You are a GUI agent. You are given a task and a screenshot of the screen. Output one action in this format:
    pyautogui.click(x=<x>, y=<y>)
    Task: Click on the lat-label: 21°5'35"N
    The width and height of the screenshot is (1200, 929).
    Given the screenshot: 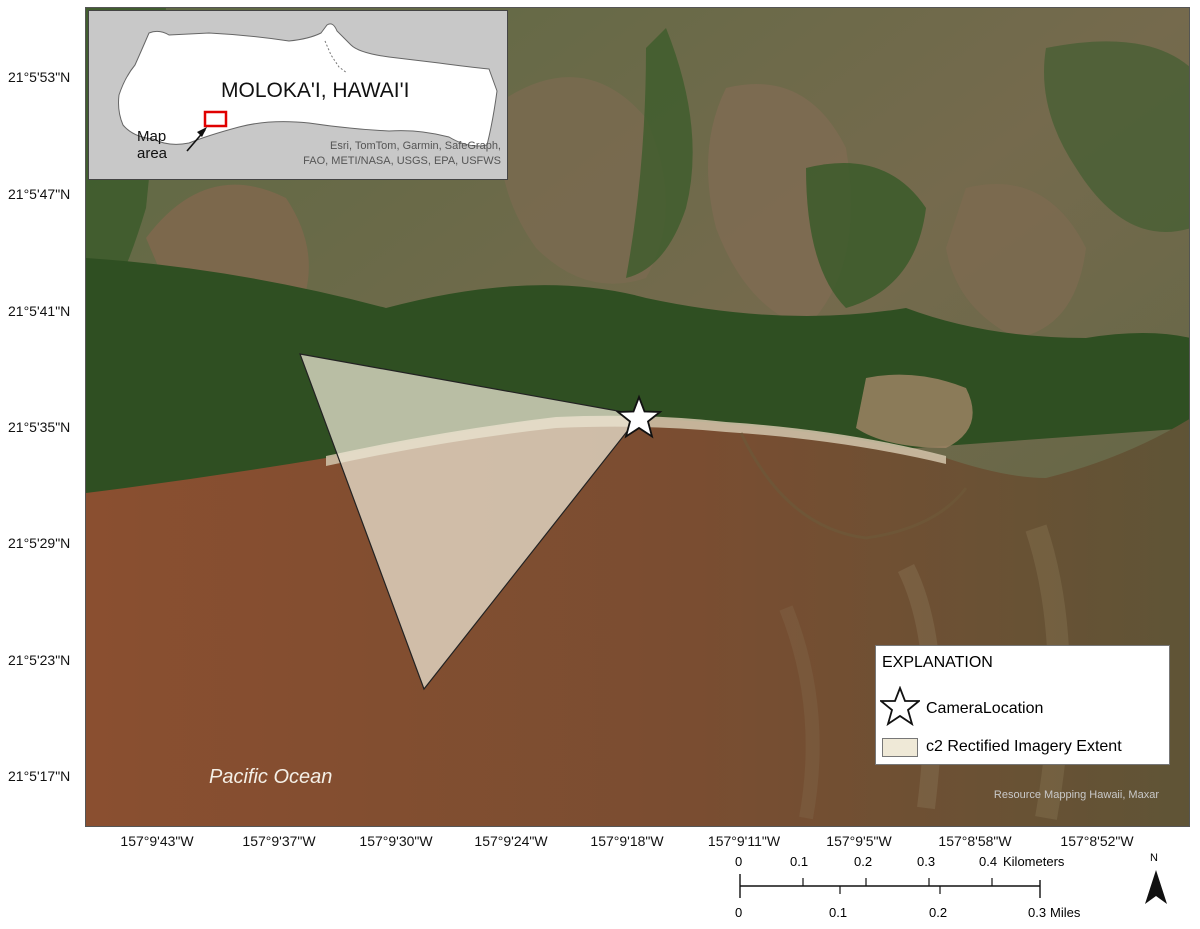 What is the action you would take?
    pyautogui.click(x=39, y=427)
    